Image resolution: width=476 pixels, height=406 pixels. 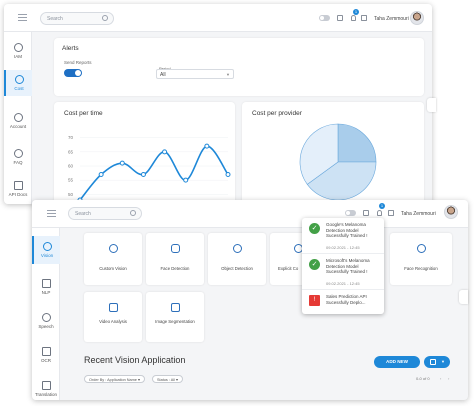 I want to click on refresh-icon, so click(x=237, y=248).